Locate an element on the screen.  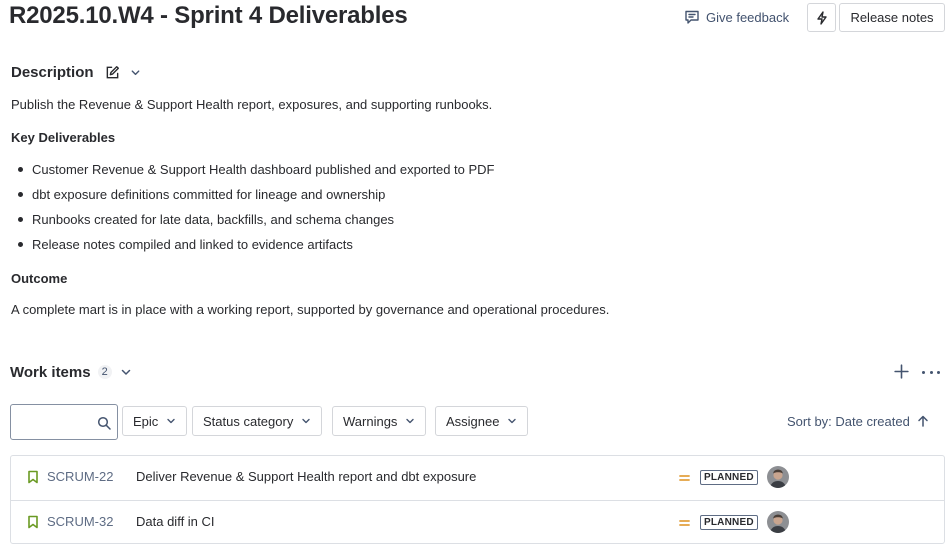
work-items-count: 2 is located at coordinates (104, 372).